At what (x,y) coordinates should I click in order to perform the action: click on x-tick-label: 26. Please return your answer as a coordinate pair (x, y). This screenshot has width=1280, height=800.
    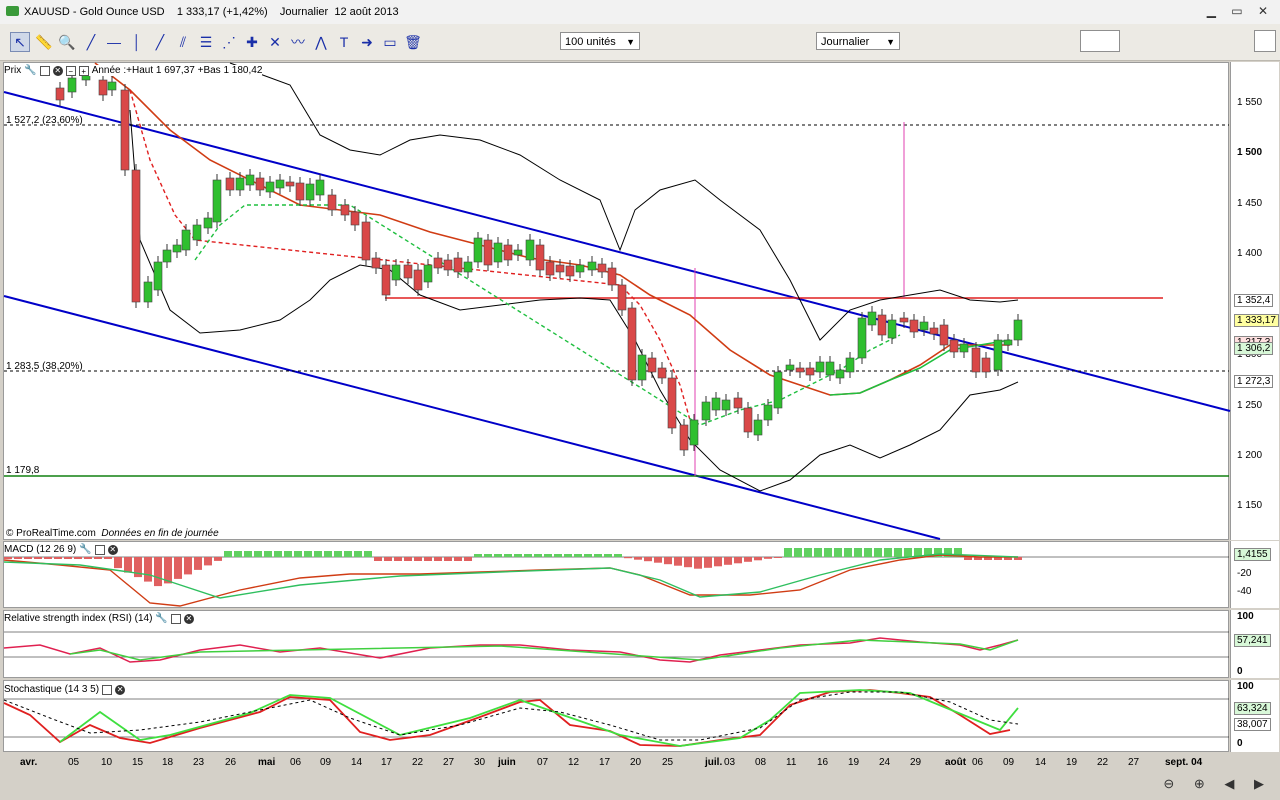
    Looking at the image, I should click on (231, 762).